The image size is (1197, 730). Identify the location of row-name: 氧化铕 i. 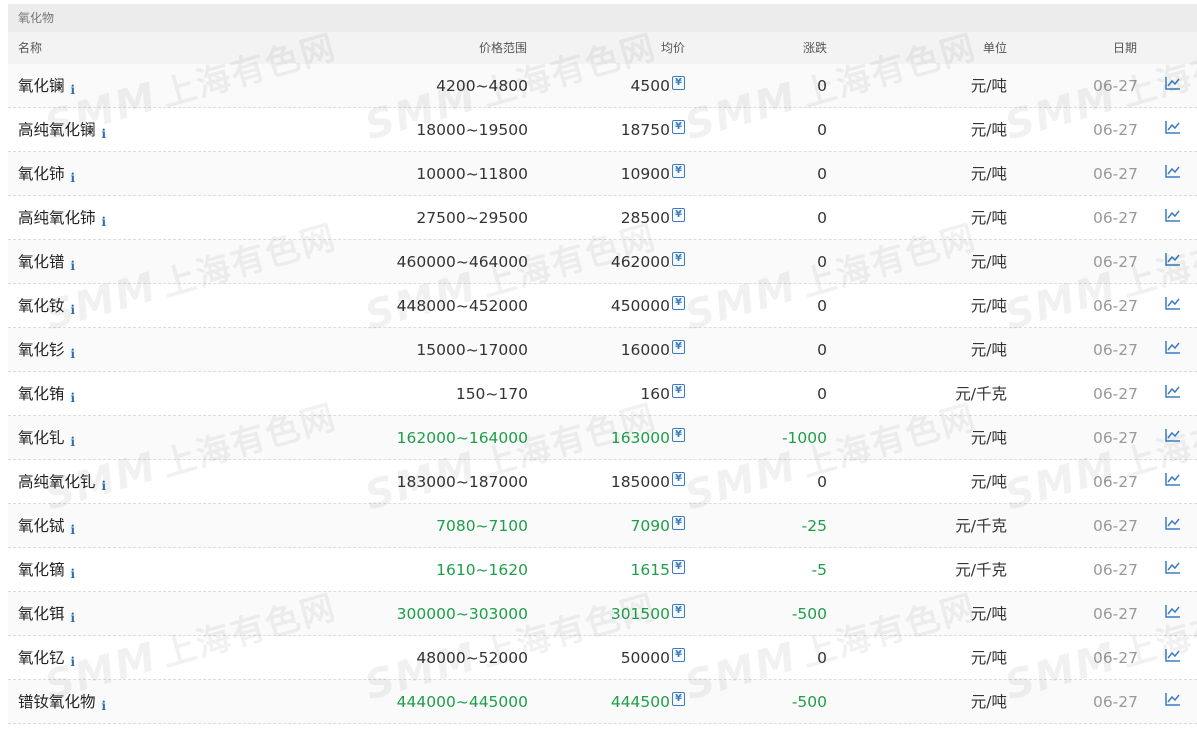
(46, 394).